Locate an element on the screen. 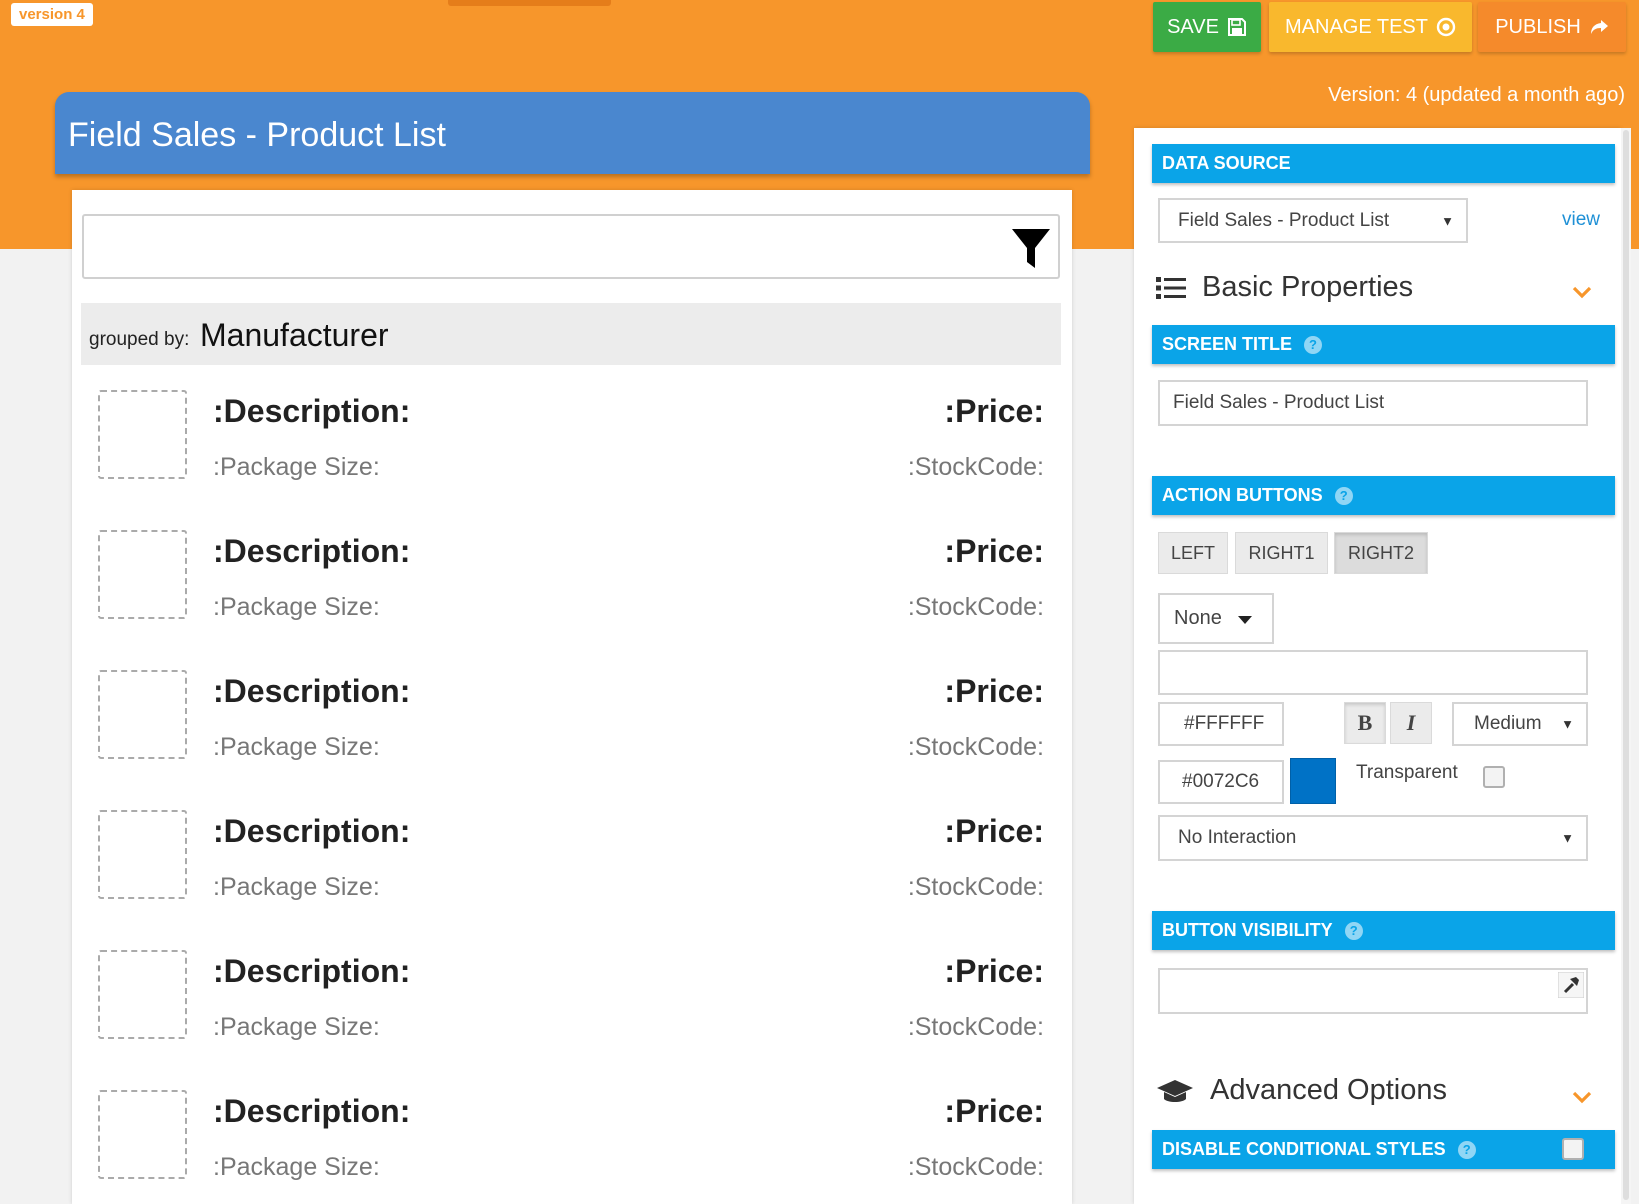 The width and height of the screenshot is (1639, 1204). screen-title-input: Field Sales - Product List is located at coordinates (1373, 403).